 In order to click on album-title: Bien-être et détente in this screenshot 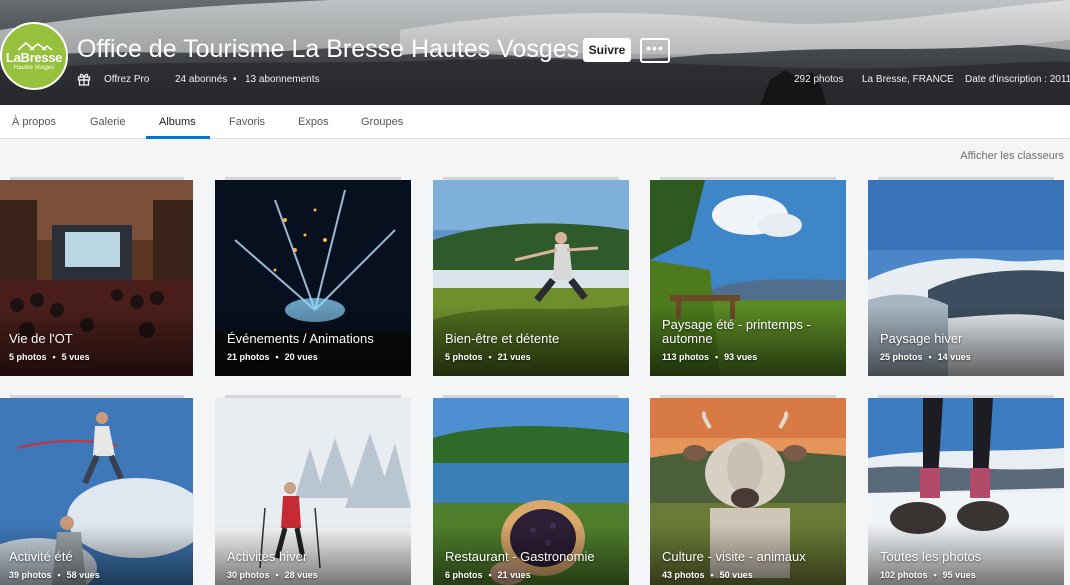, I will do `click(502, 338)`.